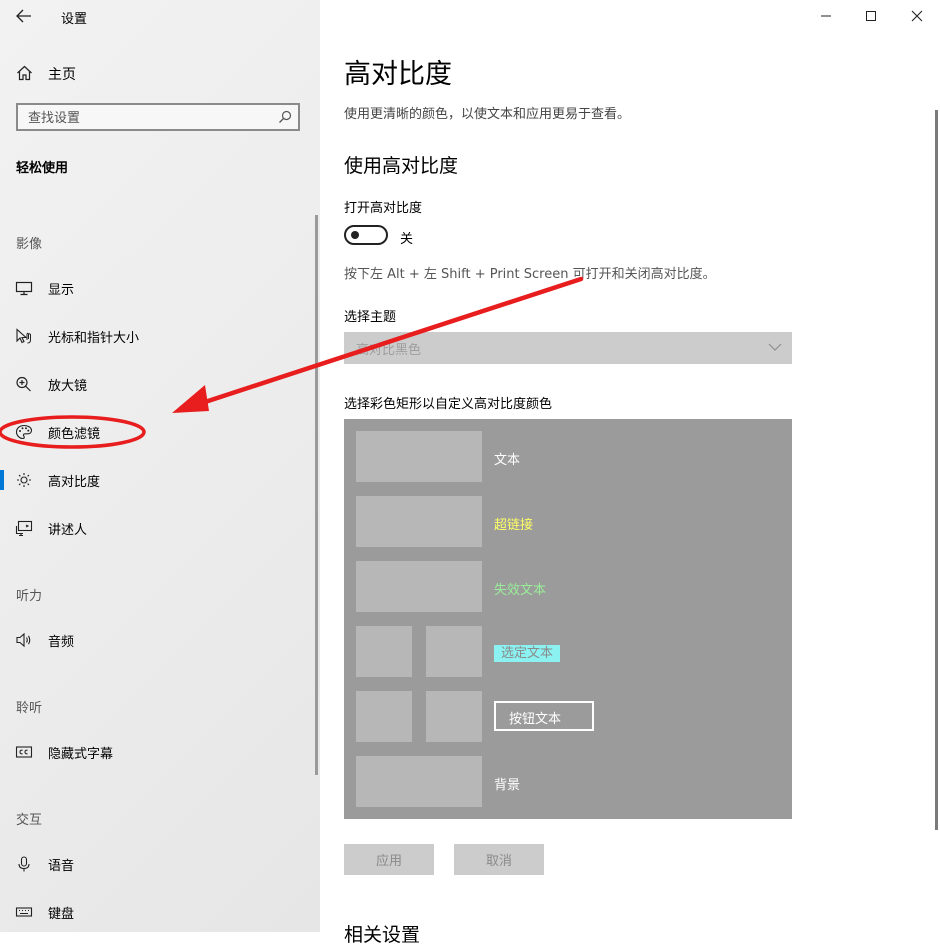 The width and height of the screenshot is (940, 947). What do you see at coordinates (61, 914) in the screenshot?
I see `sidebar-item-label: 键盘` at bounding box center [61, 914].